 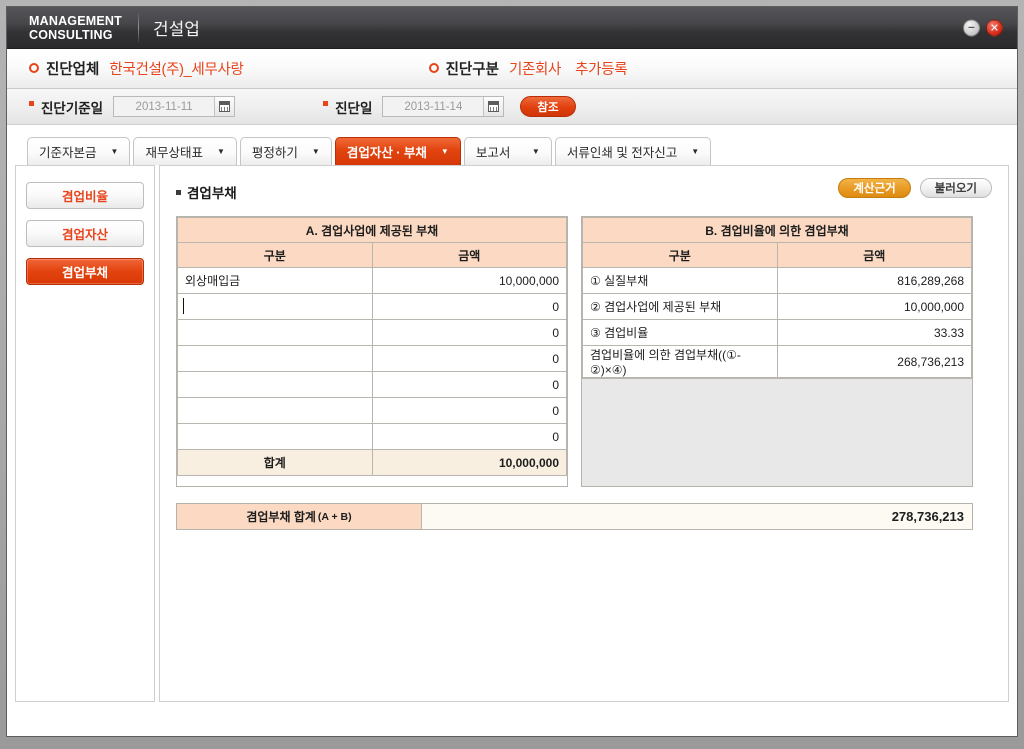 What do you see at coordinates (125, 68) in the screenshot?
I see `company-info-group: 진단업체 한국건설(주)_세무사랑` at bounding box center [125, 68].